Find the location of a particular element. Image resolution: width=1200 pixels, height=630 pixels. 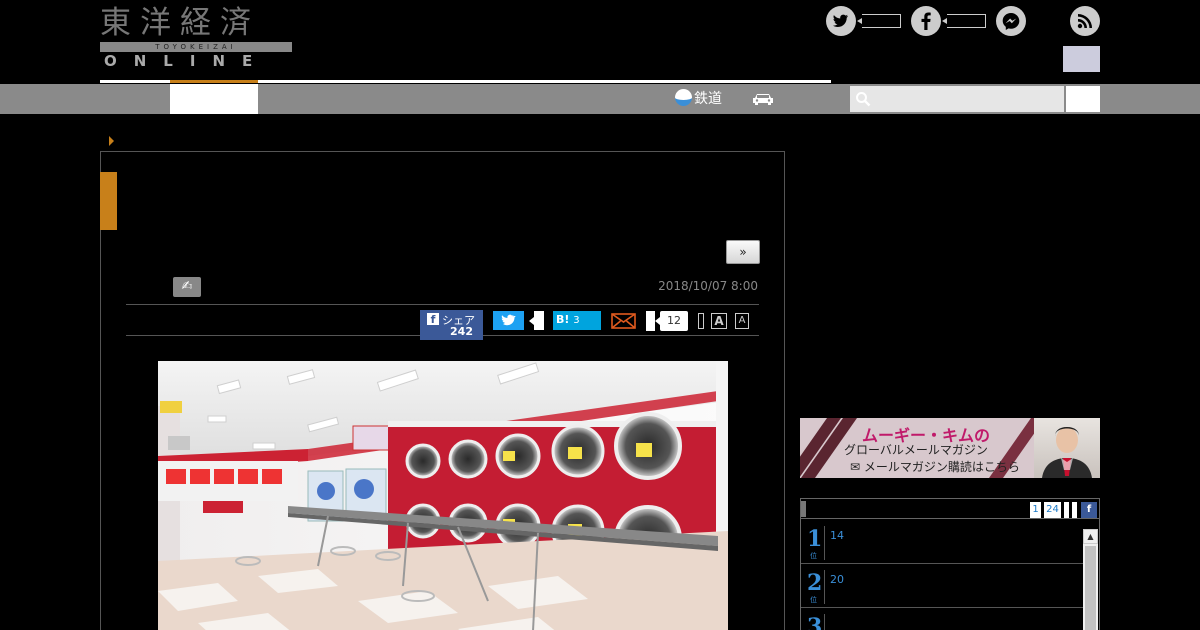

ranking-item: 3 is located at coordinates (942, 619).